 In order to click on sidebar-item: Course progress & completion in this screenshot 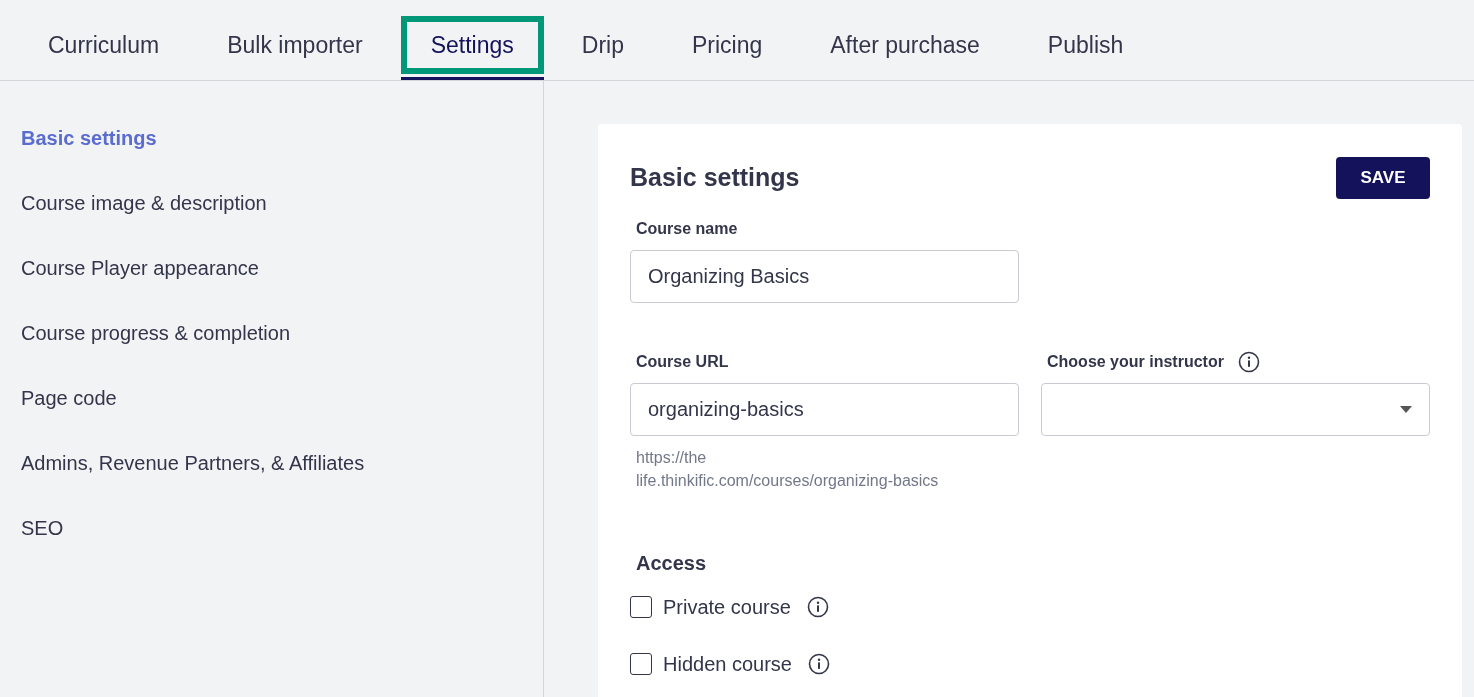, I will do `click(155, 350)`.